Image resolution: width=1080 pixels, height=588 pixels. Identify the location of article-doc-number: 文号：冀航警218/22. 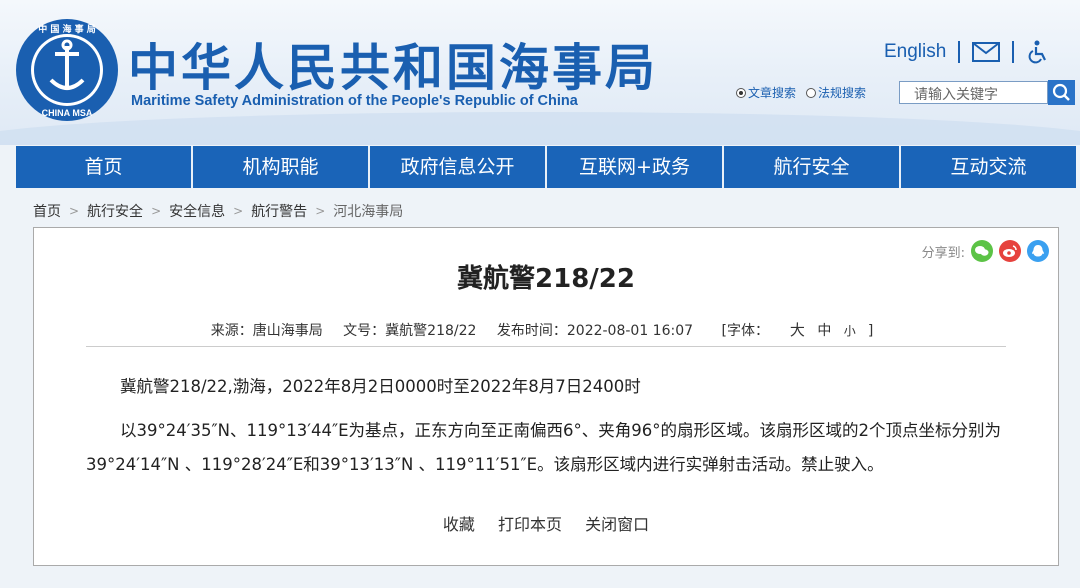
(410, 331).